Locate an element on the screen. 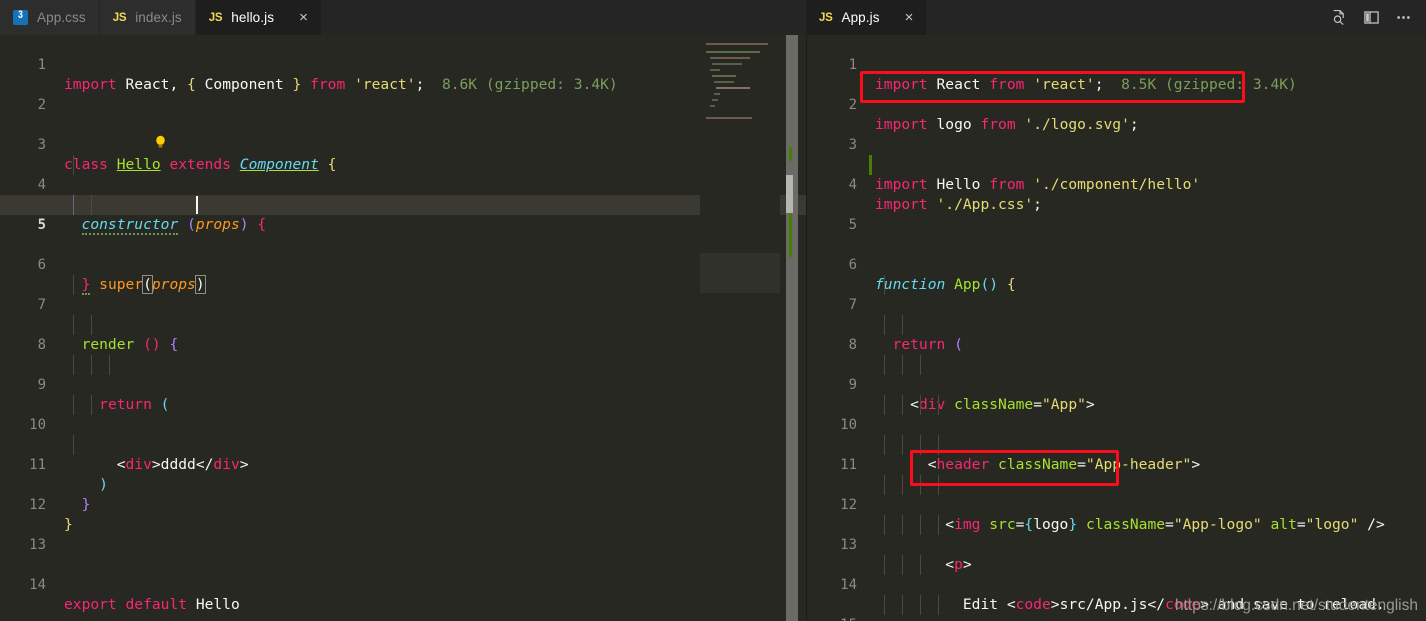 The height and width of the screenshot is (621, 1426). code-line: 9 <div>dddd</div> is located at coordinates (403, 414).